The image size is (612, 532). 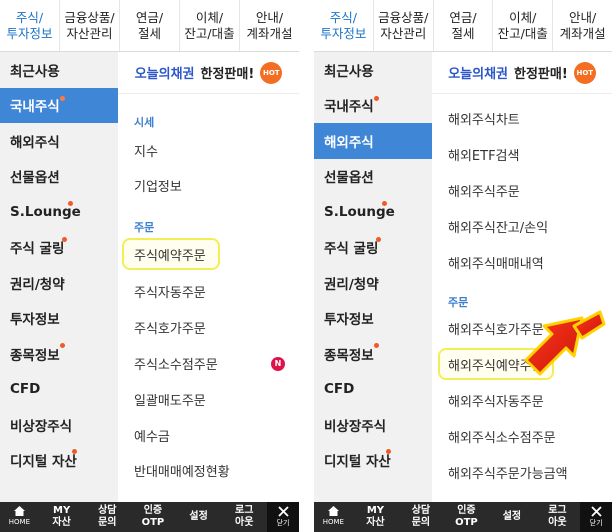 What do you see at coordinates (582, 33) in the screenshot?
I see `tab-label-line2: 계좌개설` at bounding box center [582, 33].